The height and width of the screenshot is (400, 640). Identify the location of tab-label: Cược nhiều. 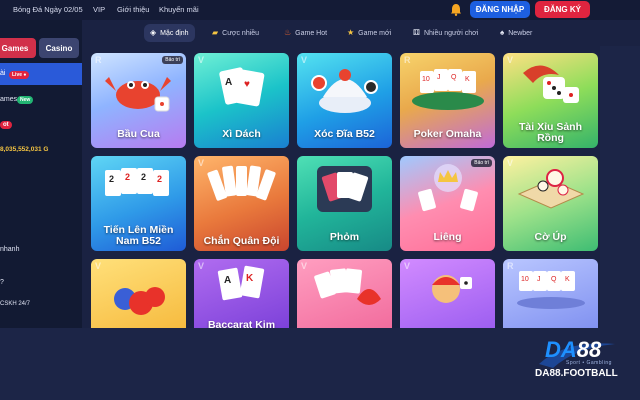
(241, 33).